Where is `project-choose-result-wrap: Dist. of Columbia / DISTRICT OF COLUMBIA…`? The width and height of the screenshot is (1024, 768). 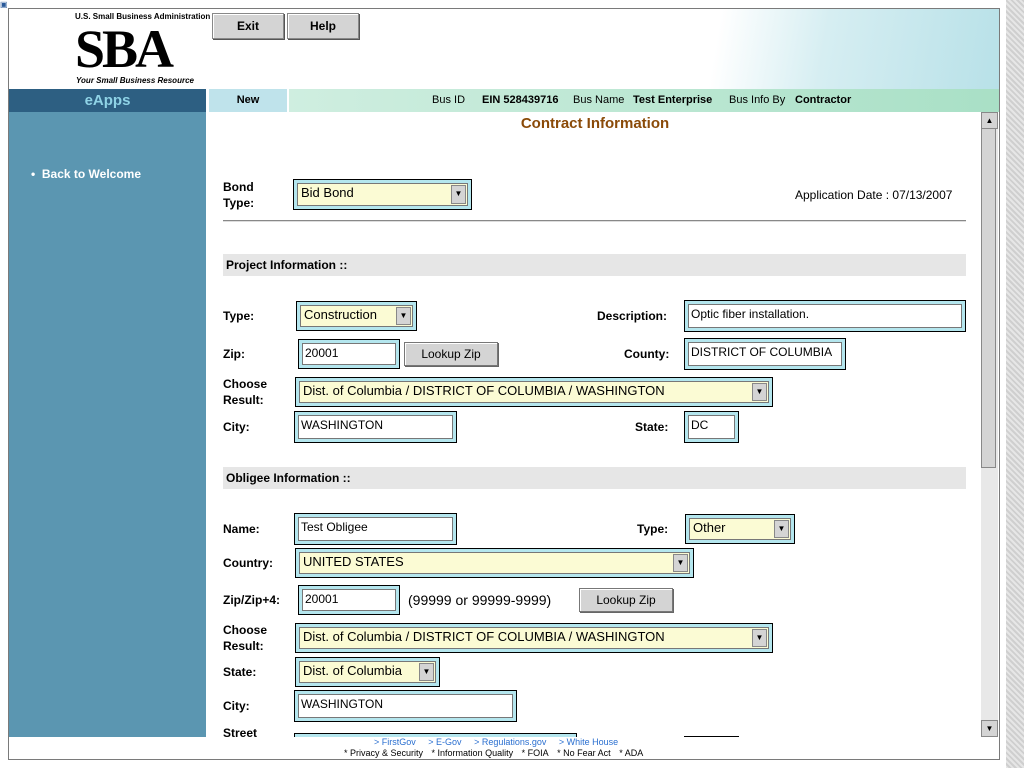 project-choose-result-wrap: Dist. of Columbia / DISTRICT OF COLUMBIA… is located at coordinates (534, 392).